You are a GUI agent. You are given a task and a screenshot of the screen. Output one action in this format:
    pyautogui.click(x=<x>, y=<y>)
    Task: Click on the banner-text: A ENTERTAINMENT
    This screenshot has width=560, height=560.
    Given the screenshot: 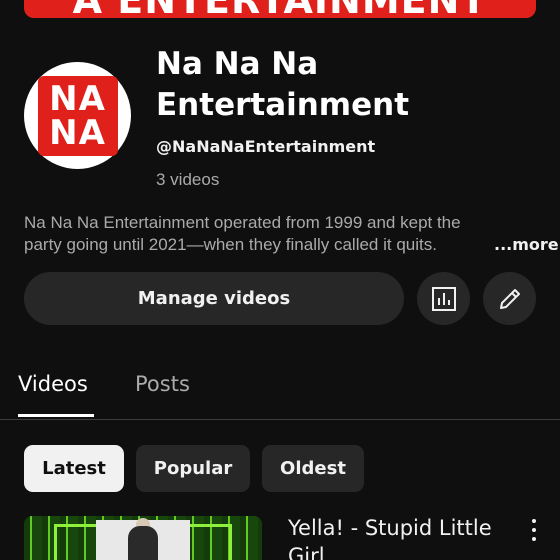 What is the action you would take?
    pyautogui.click(x=280, y=9)
    